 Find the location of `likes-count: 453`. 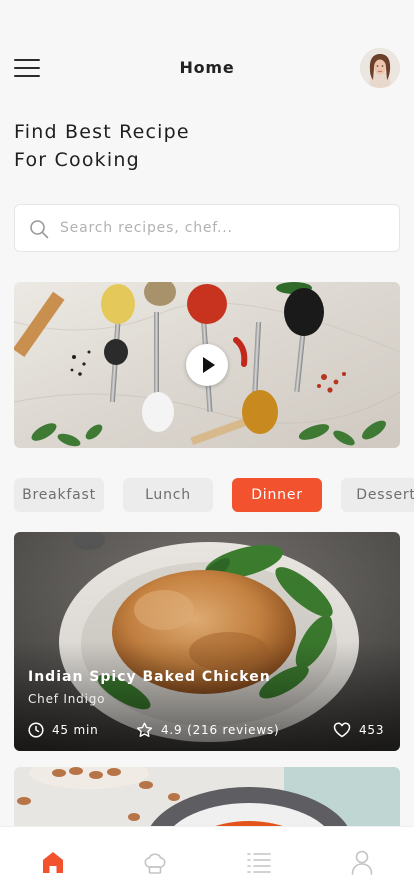

likes-count: 453 is located at coordinates (372, 730).